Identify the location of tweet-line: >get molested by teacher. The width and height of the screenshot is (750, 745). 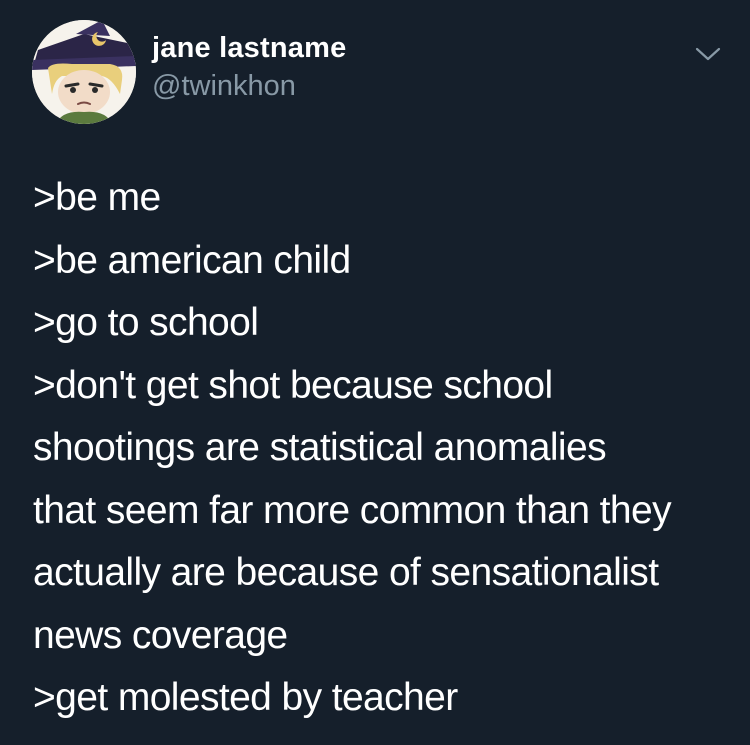
(245, 697).